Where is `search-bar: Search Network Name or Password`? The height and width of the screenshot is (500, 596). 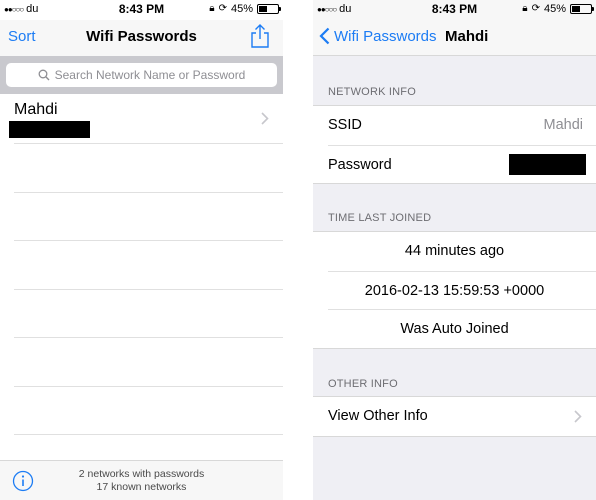
search-bar: Search Network Name or Password is located at coordinates (141, 75).